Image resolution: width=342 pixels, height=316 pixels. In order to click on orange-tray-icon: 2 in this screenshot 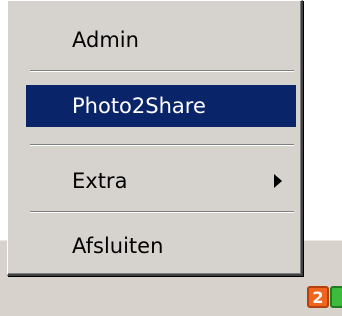, I will do `click(318, 297)`.